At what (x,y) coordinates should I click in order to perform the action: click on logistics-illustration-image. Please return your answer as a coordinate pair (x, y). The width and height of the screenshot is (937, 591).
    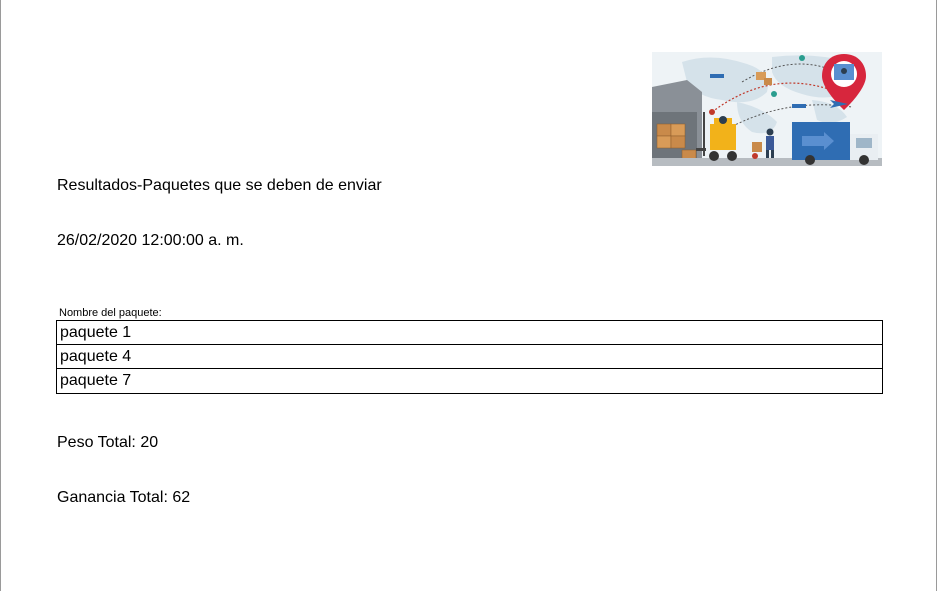
    Looking at the image, I should click on (767, 109).